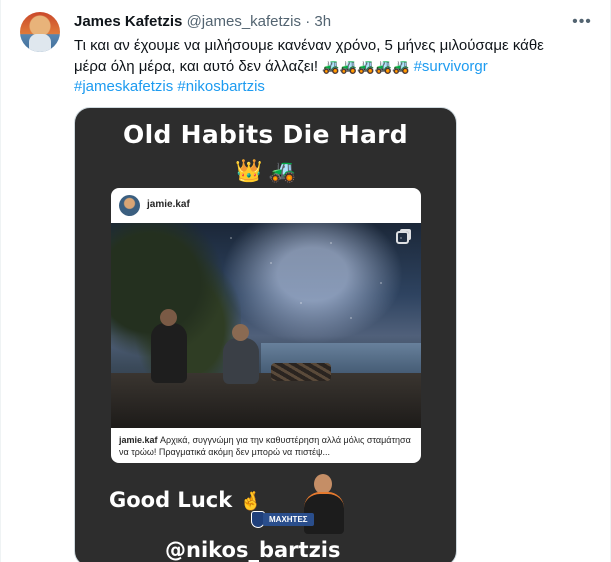 The image size is (611, 562). I want to click on tractor-emojis: 🚜🚜🚜🚜🚜, so click(366, 66).